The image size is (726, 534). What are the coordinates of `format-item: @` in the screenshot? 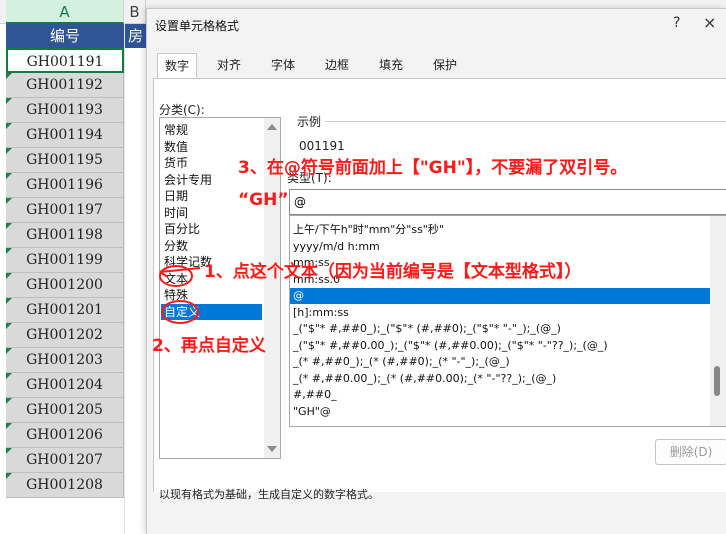 It's located at (500, 296).